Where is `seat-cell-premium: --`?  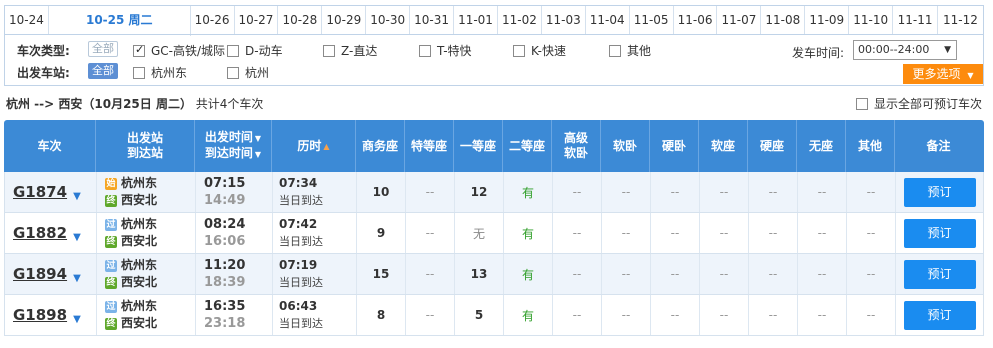 seat-cell-premium: -- is located at coordinates (430, 315).